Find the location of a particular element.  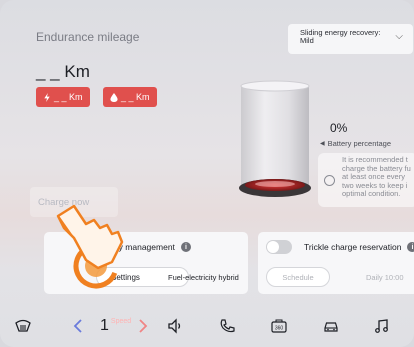

volume-button is located at coordinates (175, 326).